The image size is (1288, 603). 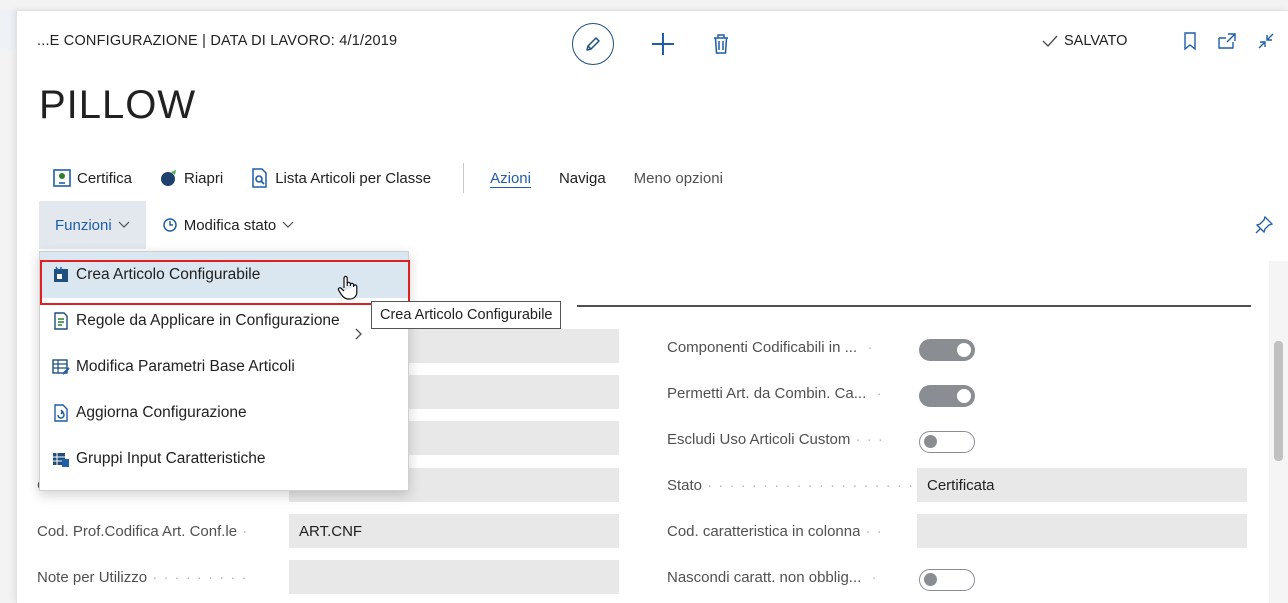 What do you see at coordinates (947, 396) in the screenshot?
I see `permetti-art-toggle` at bounding box center [947, 396].